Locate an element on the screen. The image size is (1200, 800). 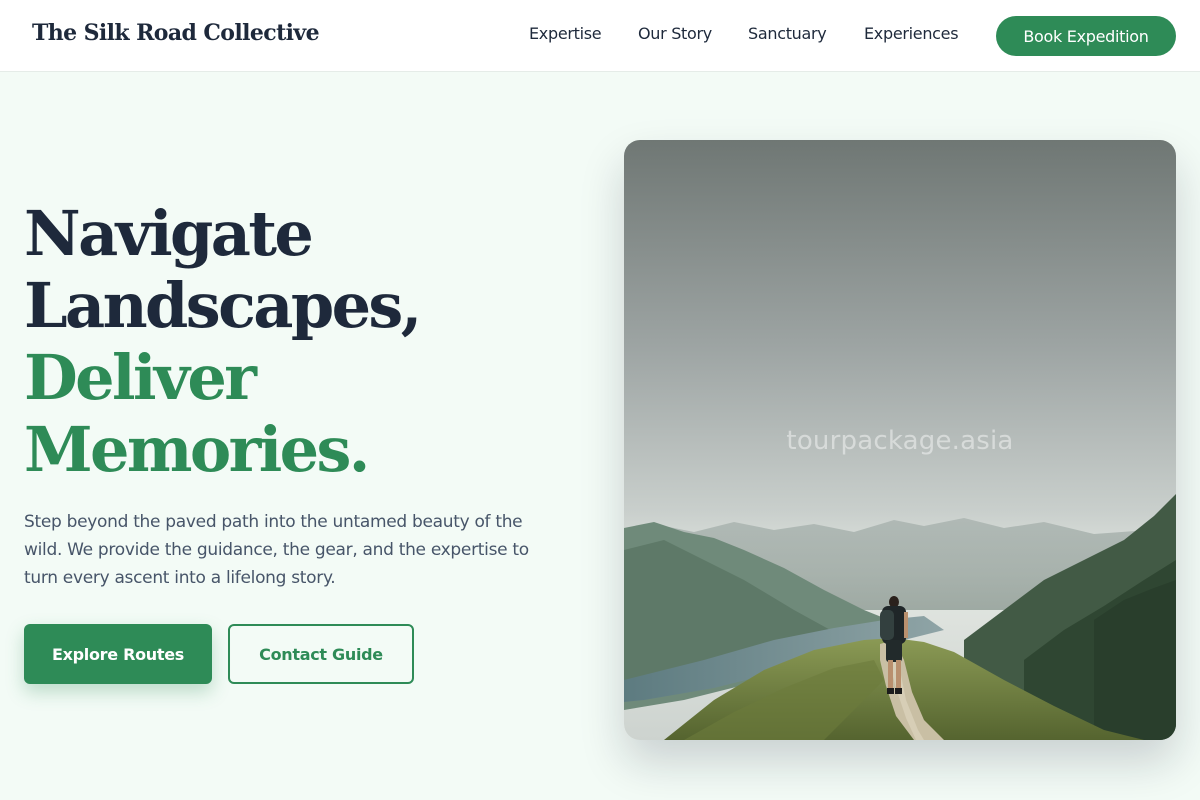
contact-guide-button: Contact Guide is located at coordinates (321, 654).